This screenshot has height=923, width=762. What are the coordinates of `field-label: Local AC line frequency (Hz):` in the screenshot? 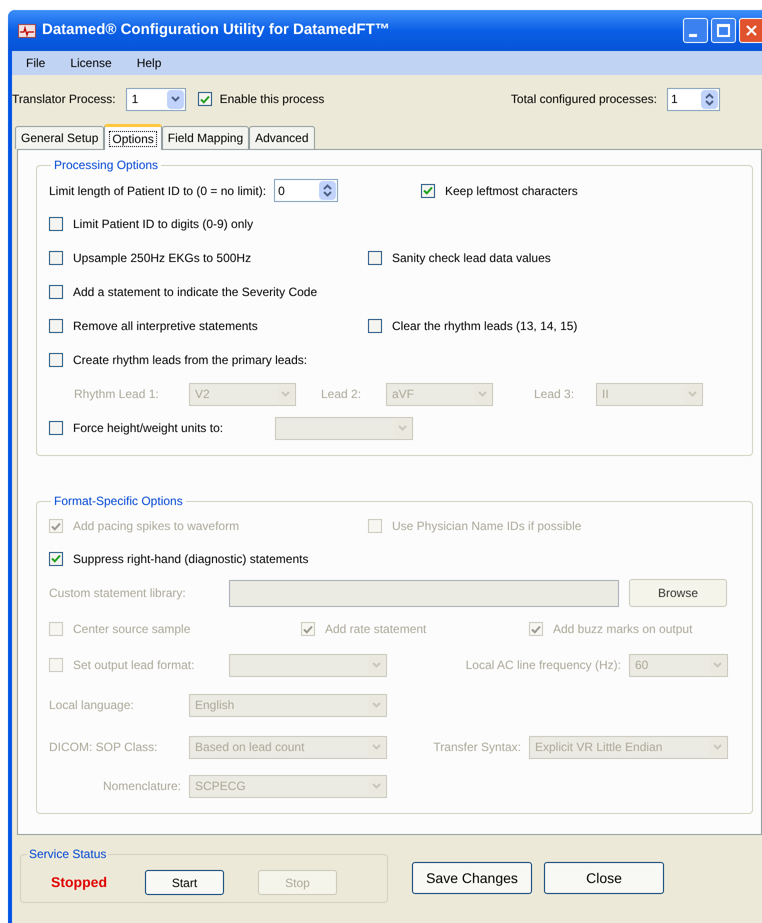 It's located at (543, 665).